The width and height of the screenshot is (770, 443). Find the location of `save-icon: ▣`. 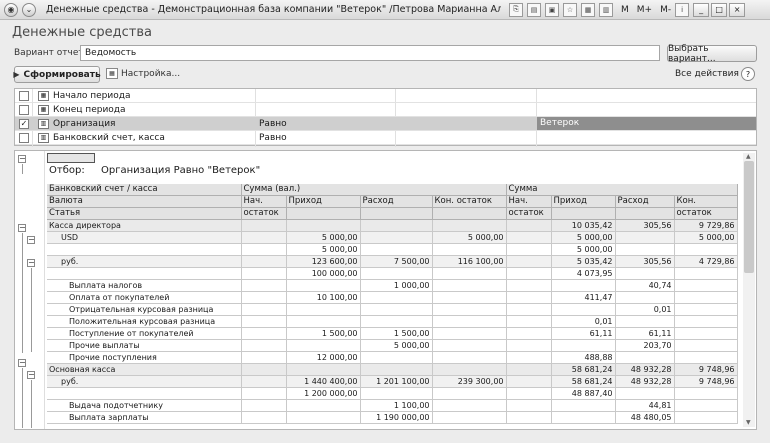

save-icon: ▣ is located at coordinates (552, 9).